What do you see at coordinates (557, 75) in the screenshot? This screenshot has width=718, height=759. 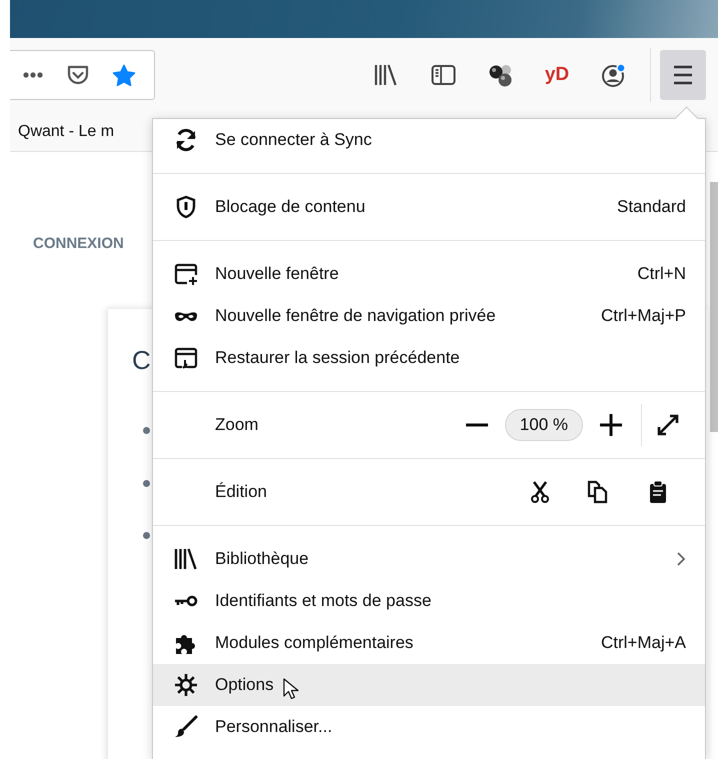 I see `extension-button: yD` at bounding box center [557, 75].